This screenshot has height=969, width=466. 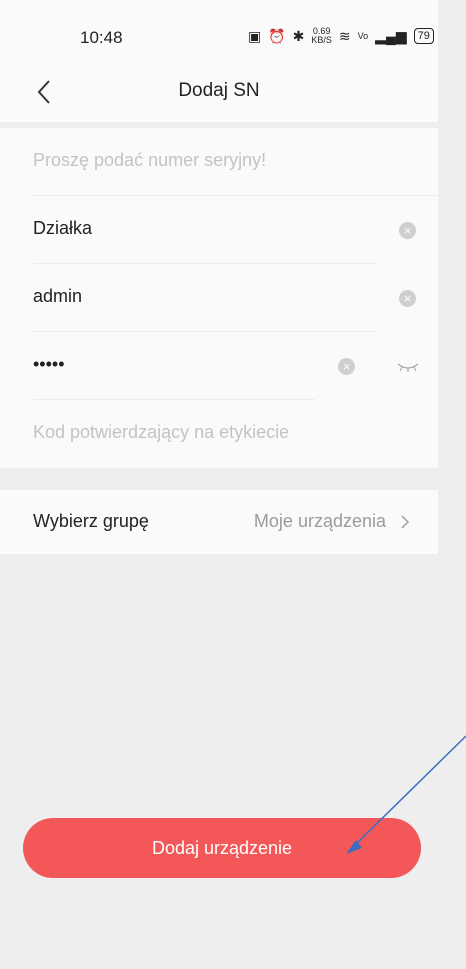 I want to click on alarm-icon: ⏰, so click(x=277, y=35).